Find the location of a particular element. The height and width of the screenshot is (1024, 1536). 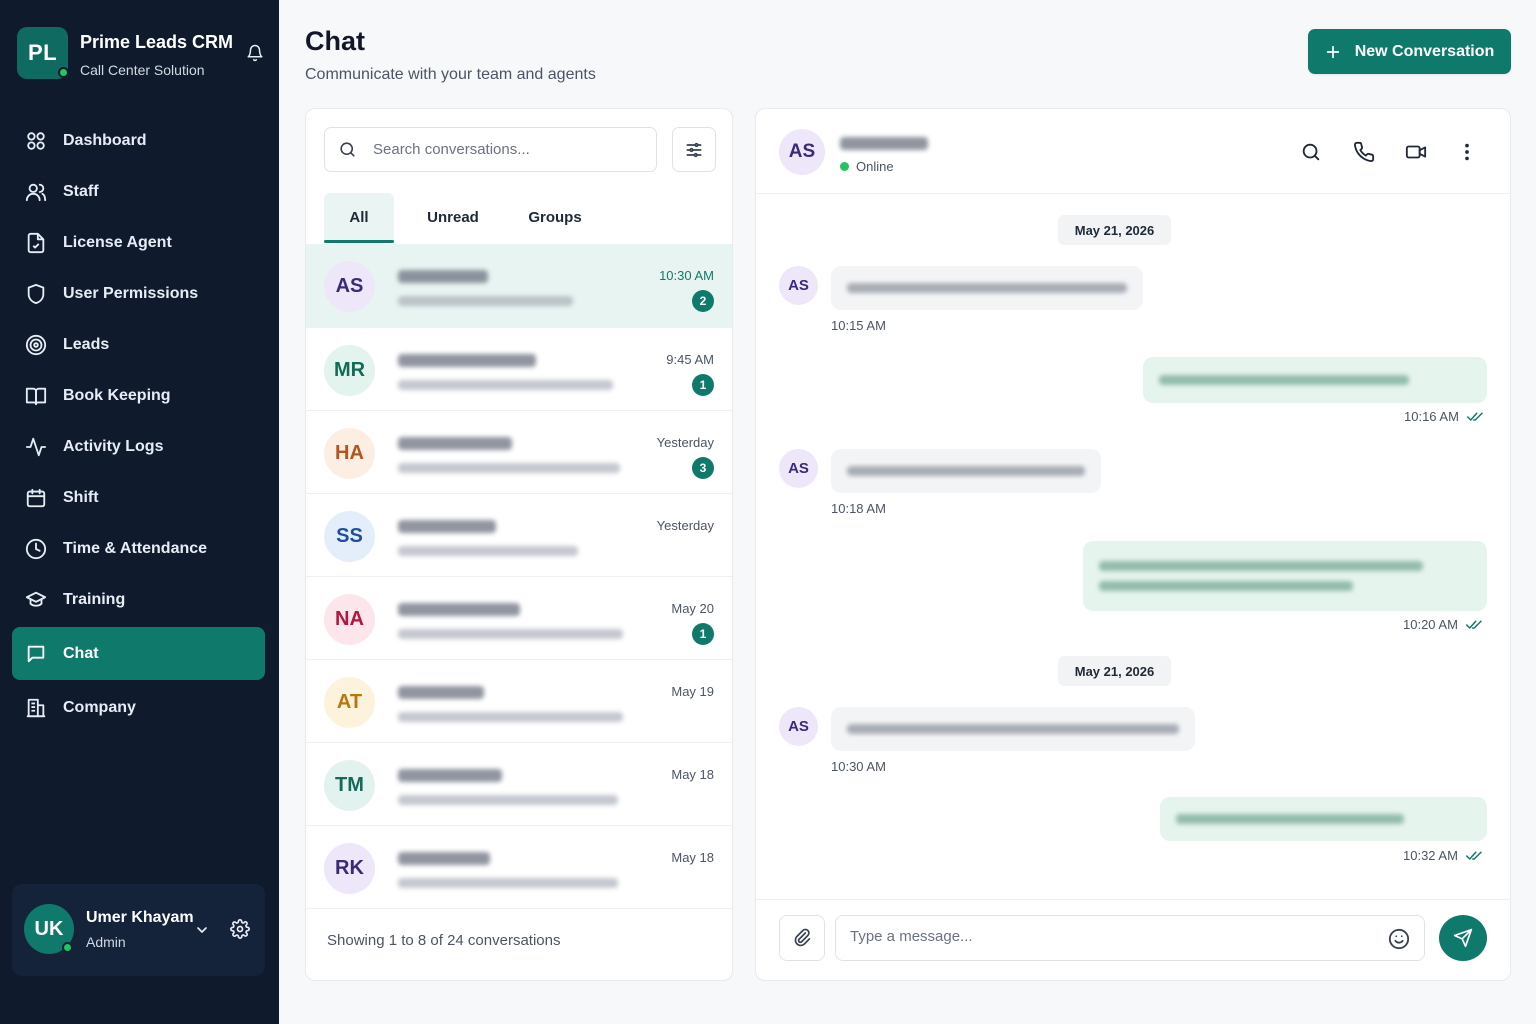

conversation-time: Yesterday is located at coordinates (685, 442).